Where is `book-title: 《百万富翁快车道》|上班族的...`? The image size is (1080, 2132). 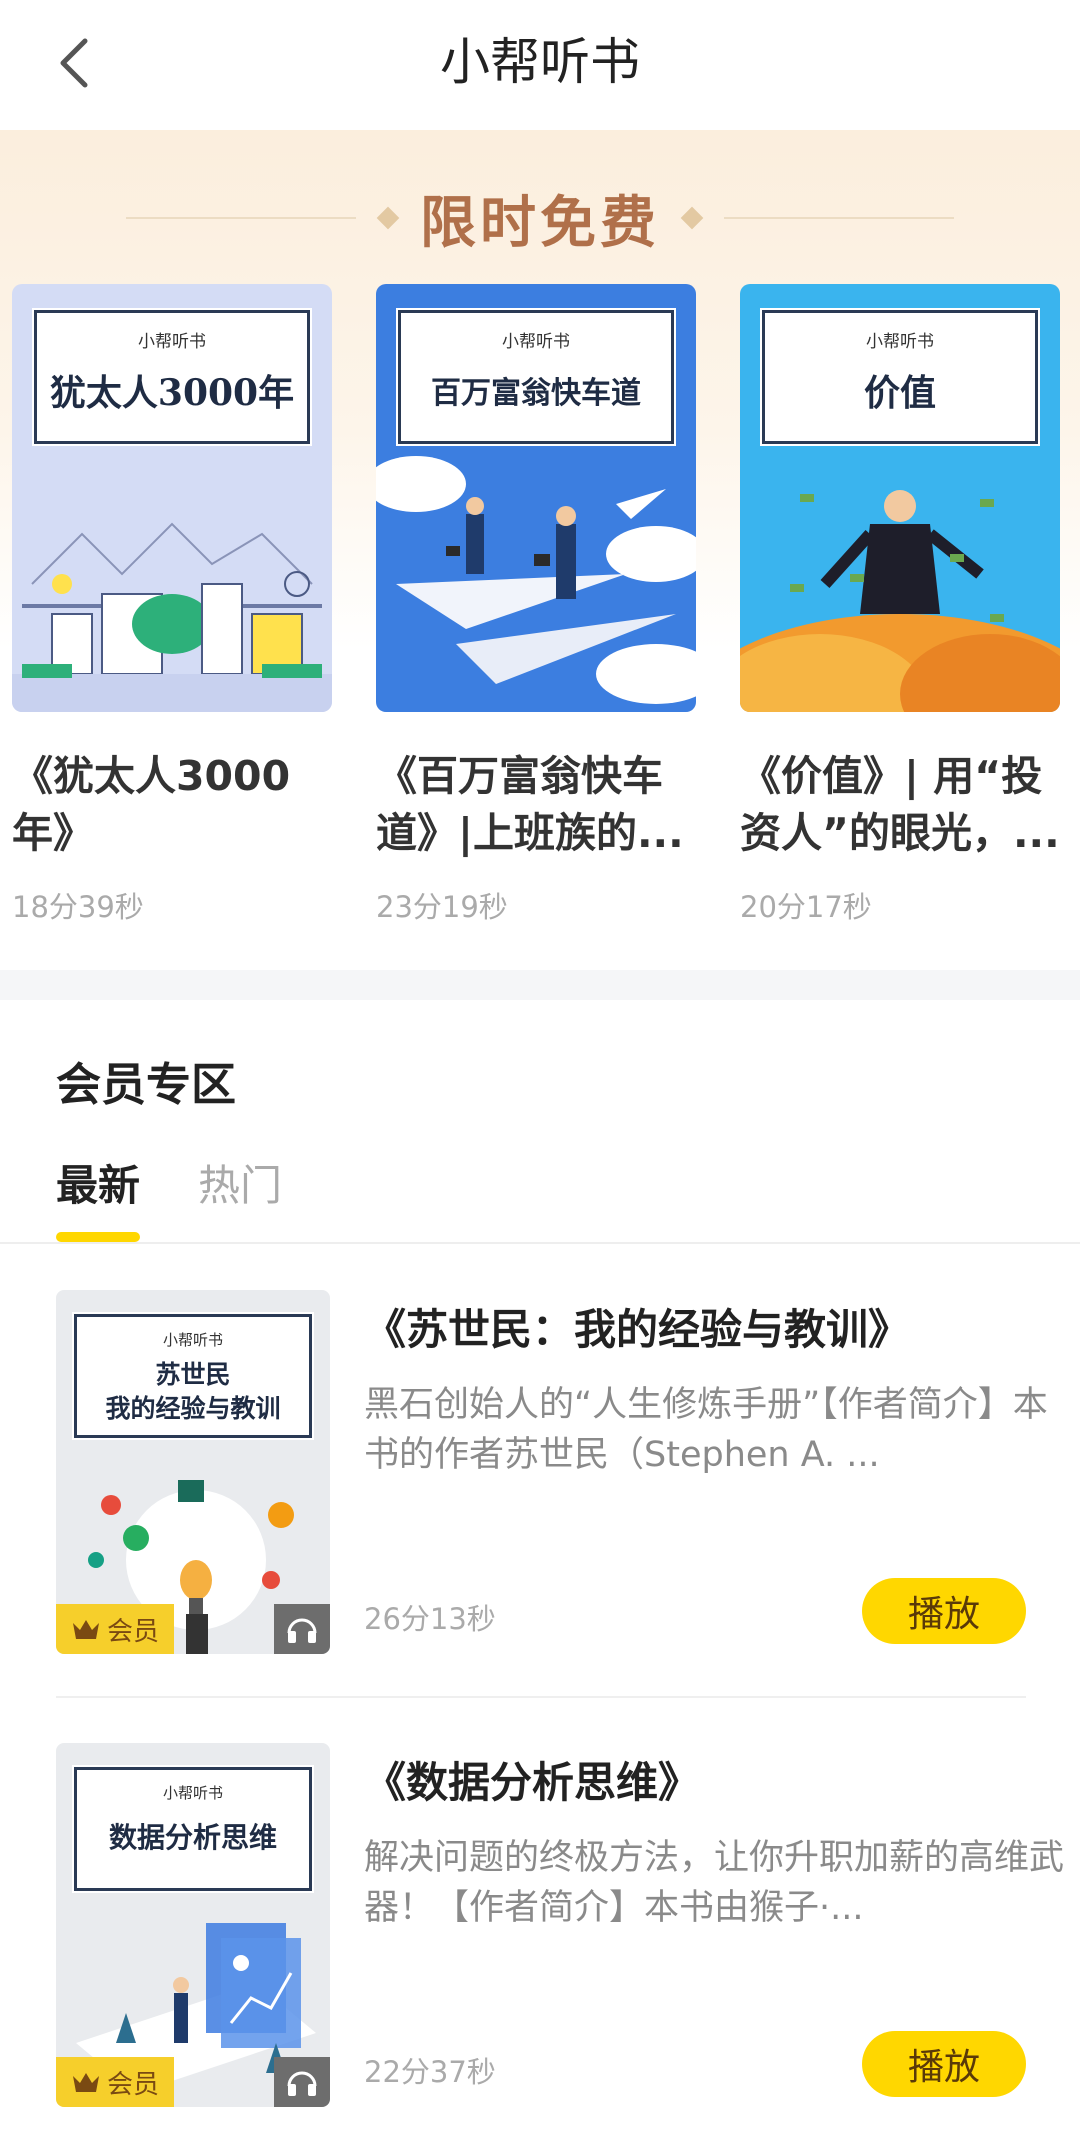 book-title: 《百万富翁快车道》|上班族的... is located at coordinates (536, 805).